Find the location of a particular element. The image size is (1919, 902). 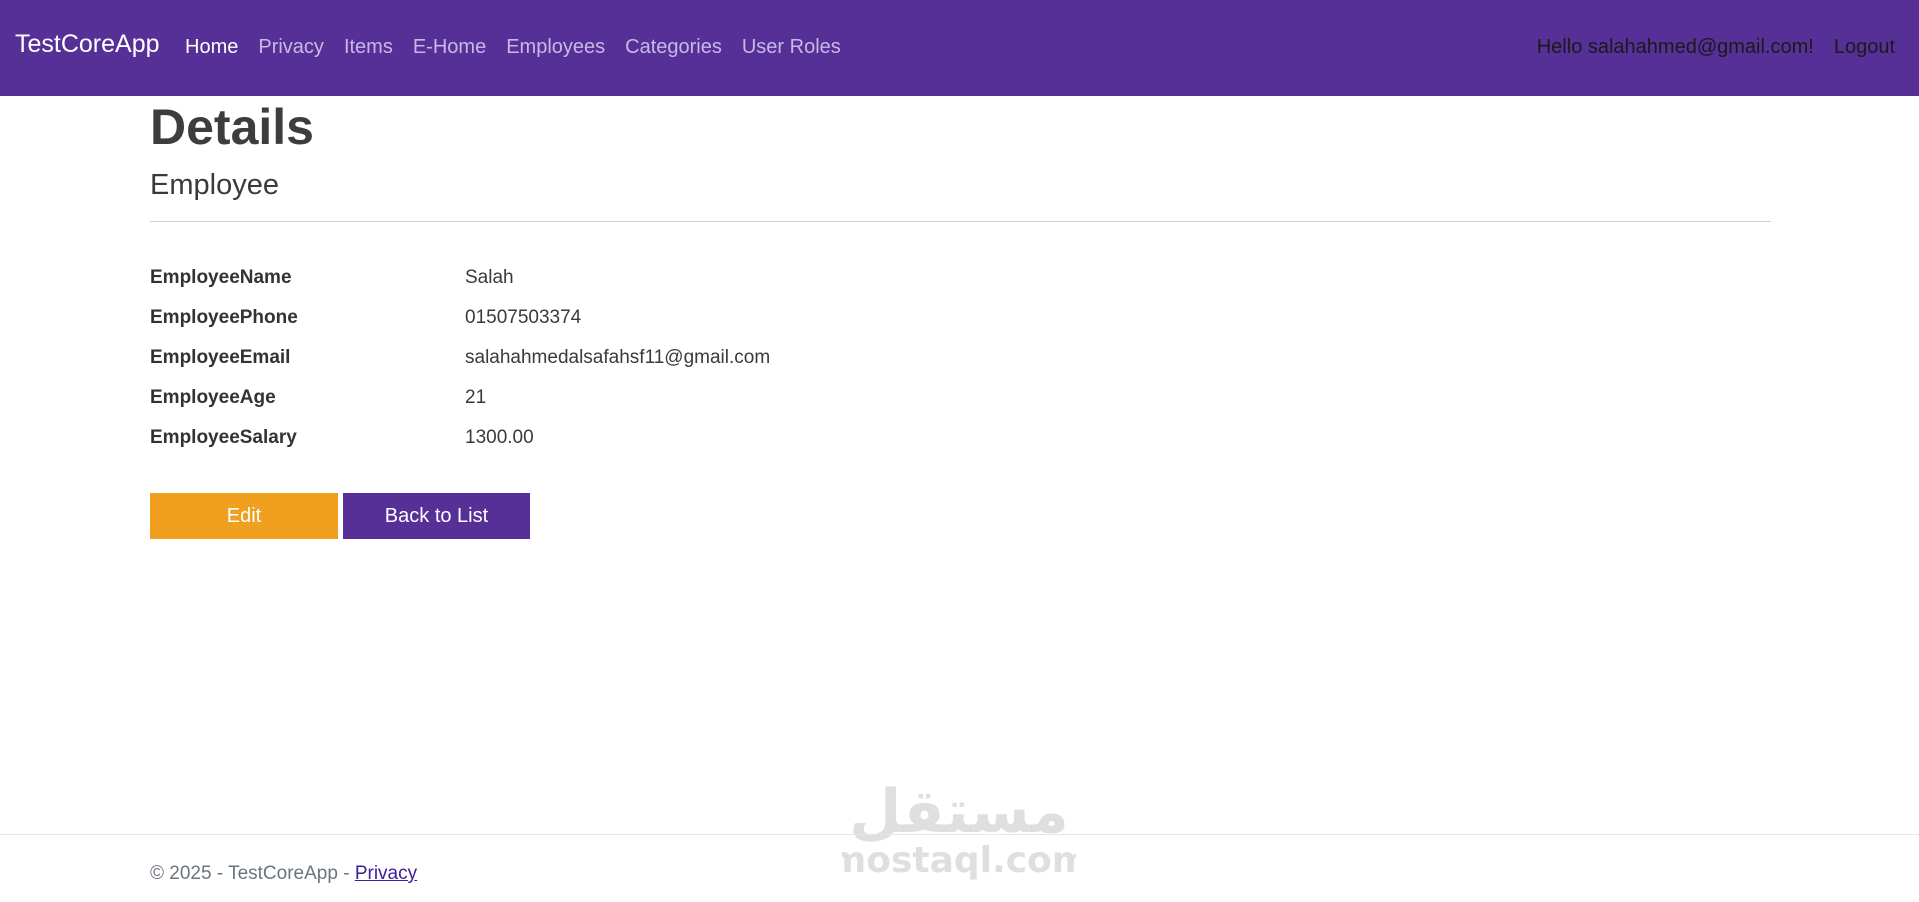

detail-row-employee-age: EmployeeAge 21 is located at coordinates (600, 398).